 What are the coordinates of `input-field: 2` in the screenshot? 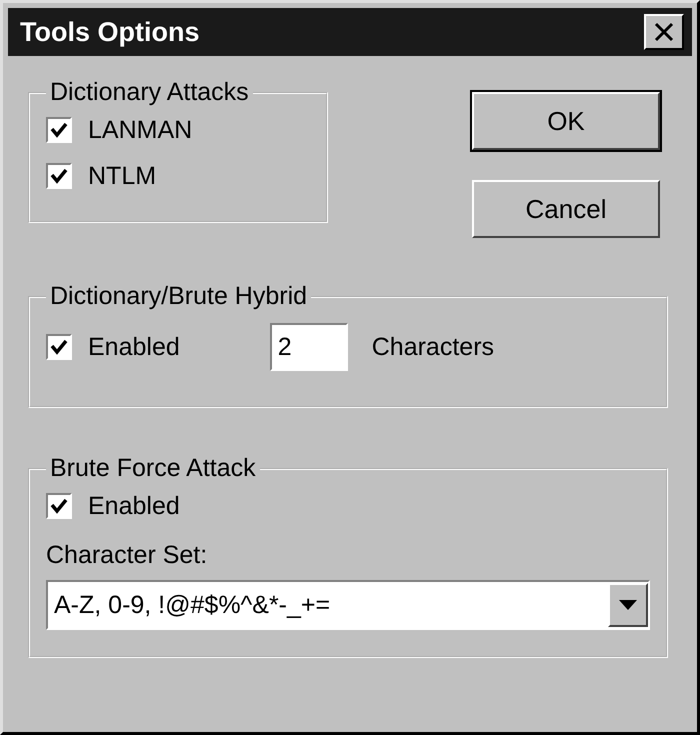 It's located at (309, 347).